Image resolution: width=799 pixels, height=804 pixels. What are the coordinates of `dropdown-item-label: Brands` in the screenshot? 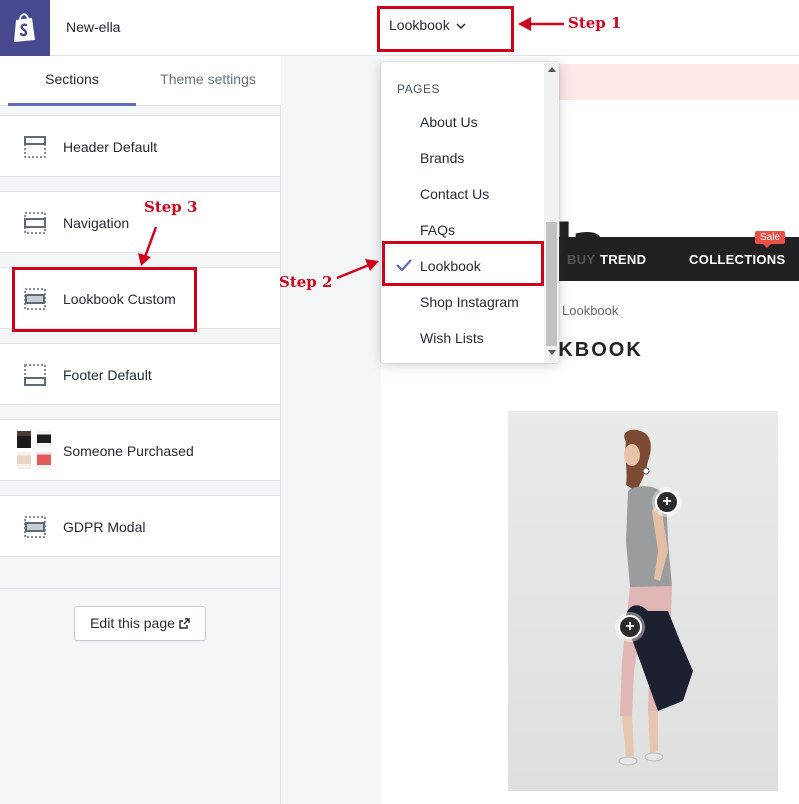 It's located at (442, 158).